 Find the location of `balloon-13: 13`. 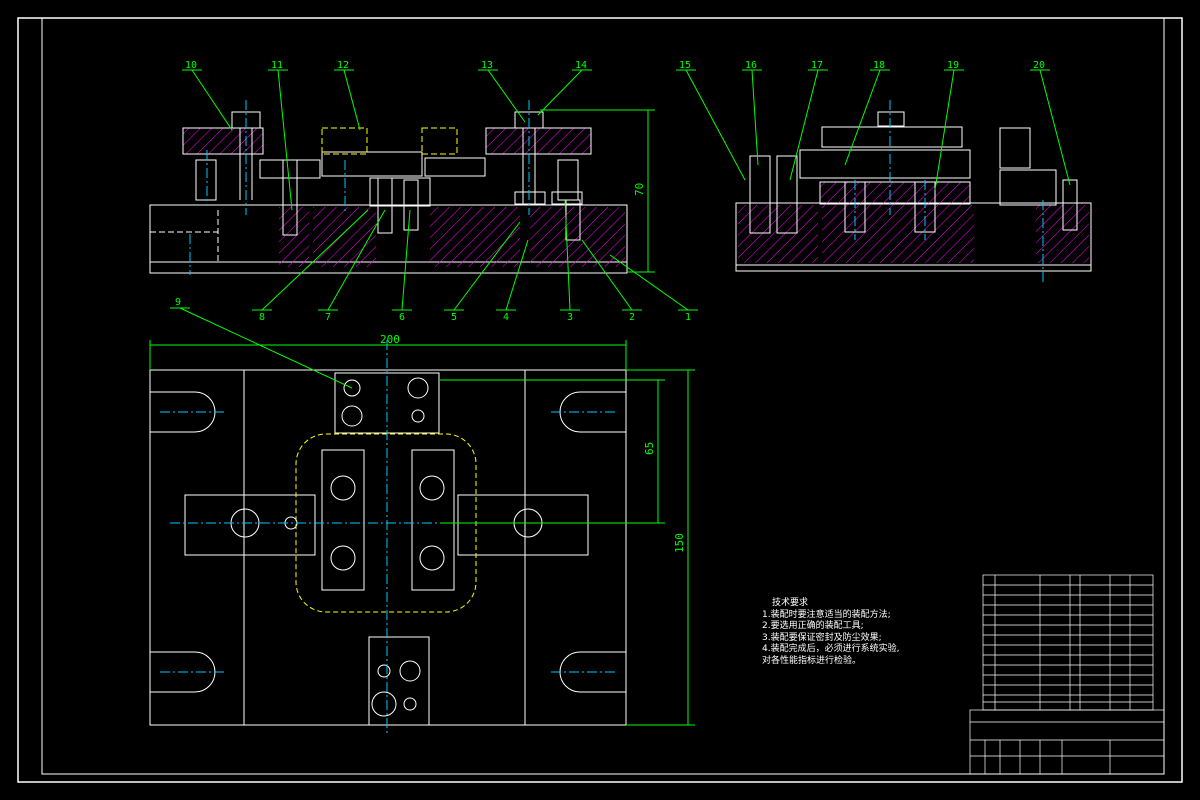

balloon-13: 13 is located at coordinates (487, 65).